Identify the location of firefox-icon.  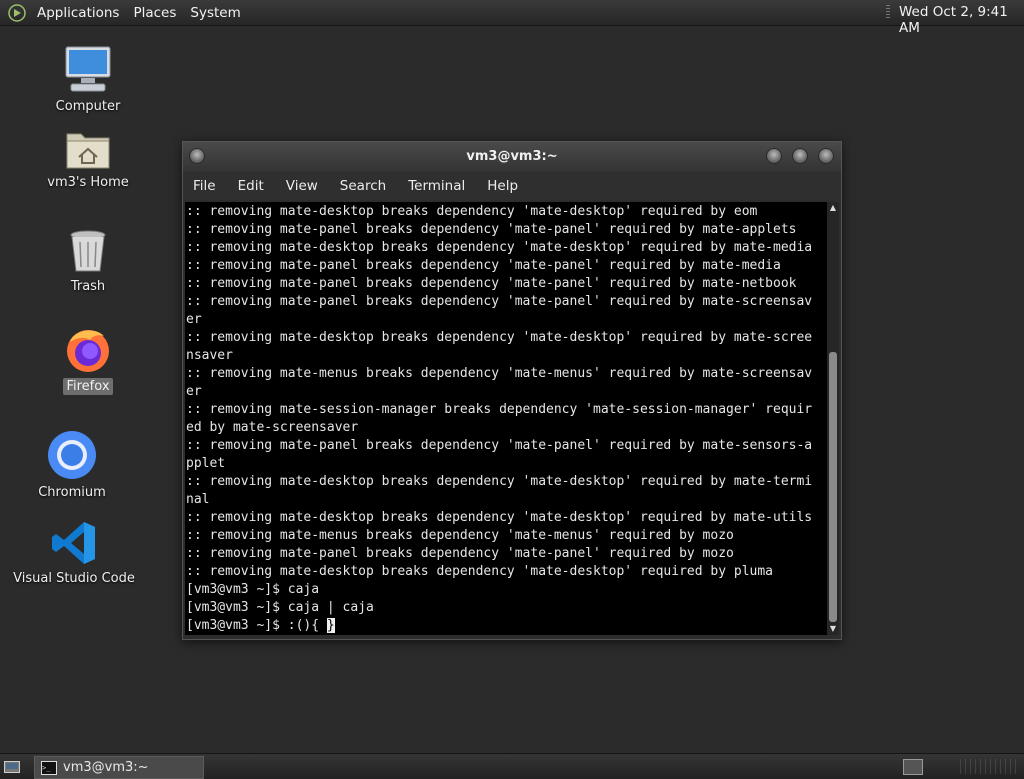
(88, 350).